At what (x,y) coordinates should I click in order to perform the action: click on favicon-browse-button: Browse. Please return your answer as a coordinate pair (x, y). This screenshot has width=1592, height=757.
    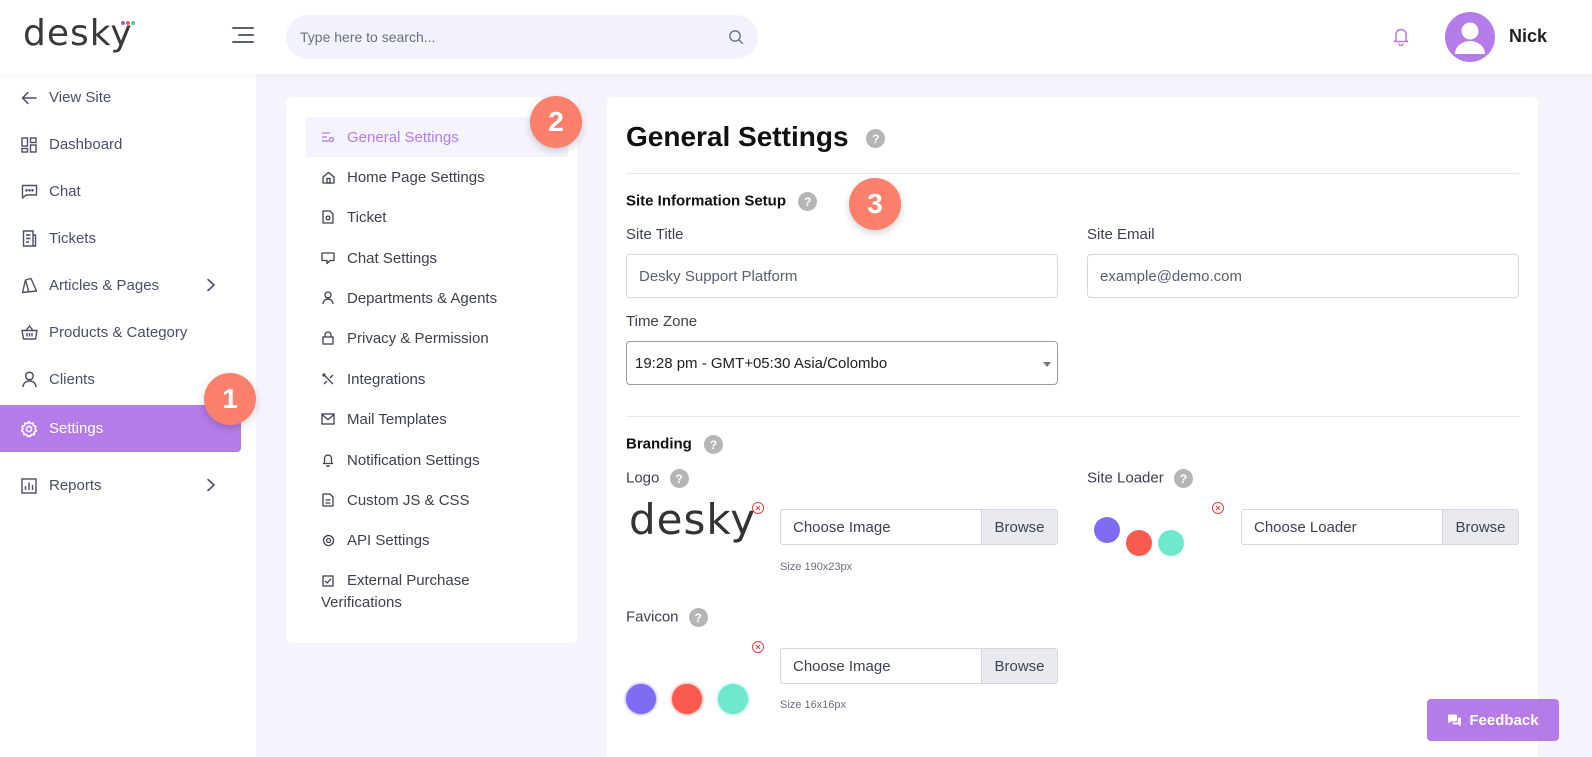
    Looking at the image, I should click on (1019, 666).